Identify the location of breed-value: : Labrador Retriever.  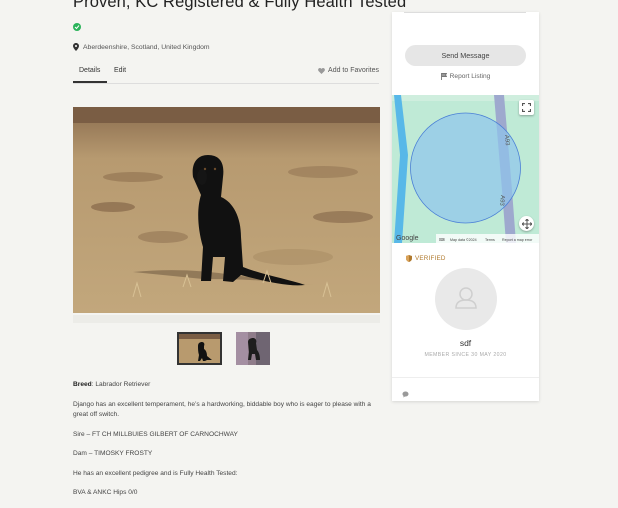
(121, 384).